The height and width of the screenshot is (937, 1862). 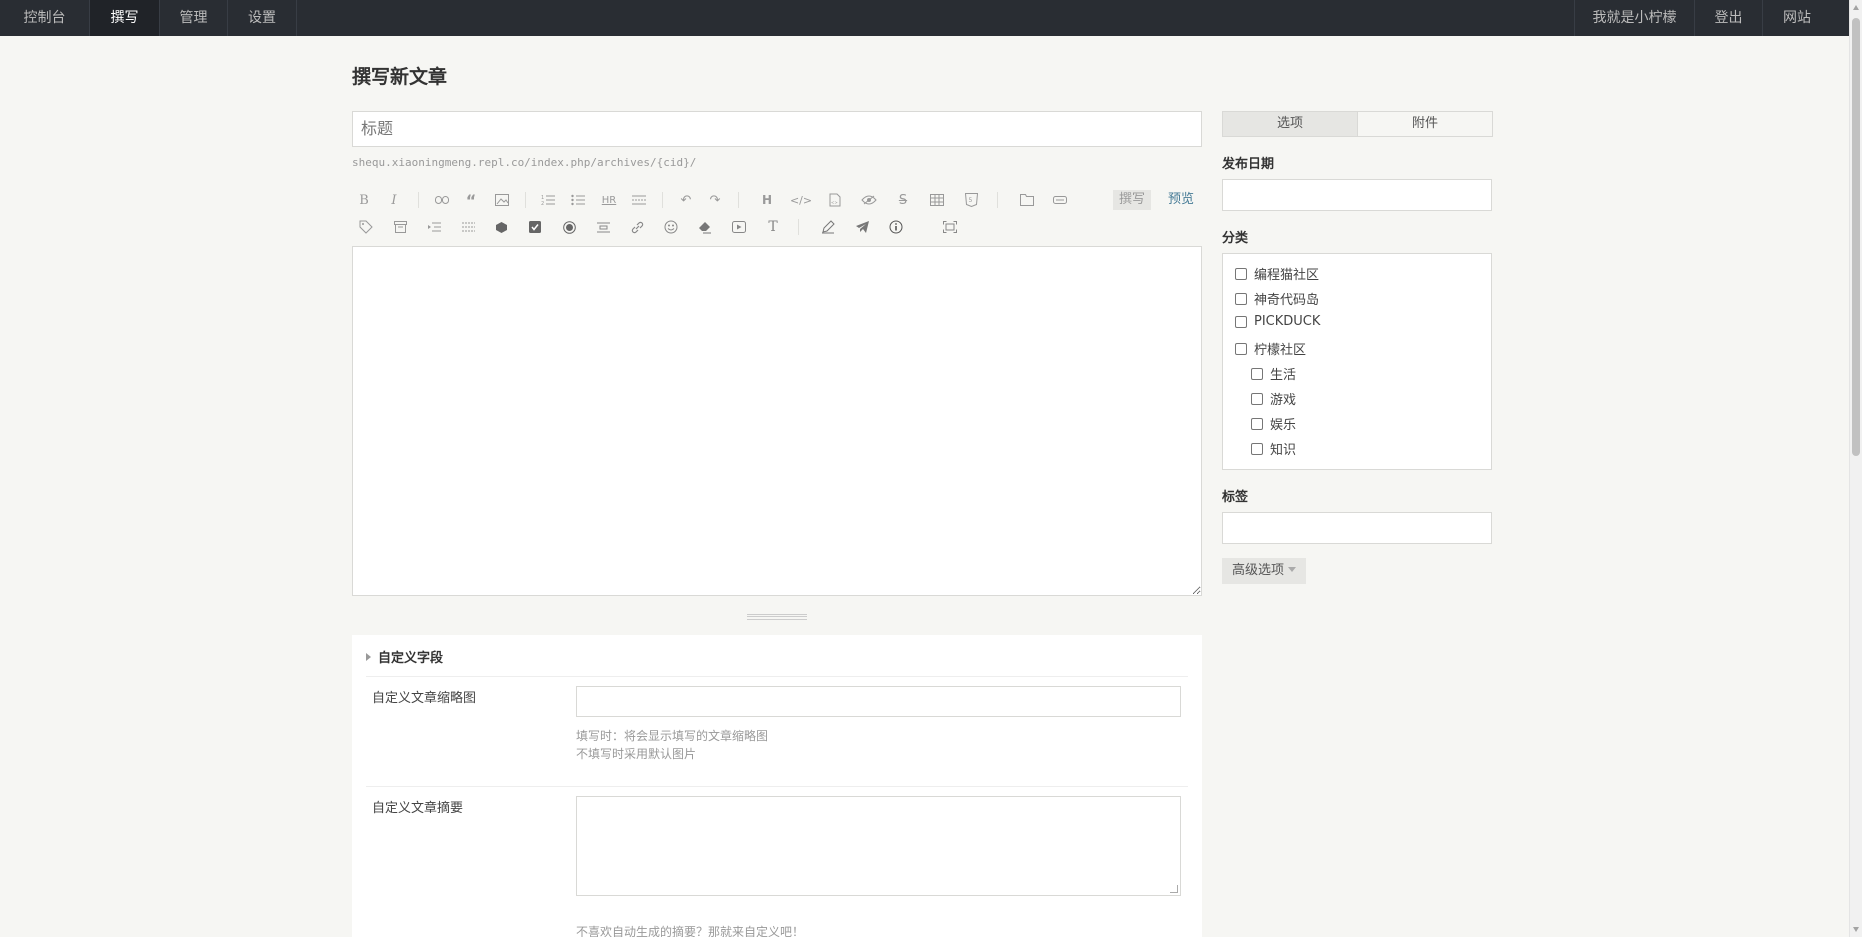 What do you see at coordinates (468, 227) in the screenshot?
I see `divider-icon` at bounding box center [468, 227].